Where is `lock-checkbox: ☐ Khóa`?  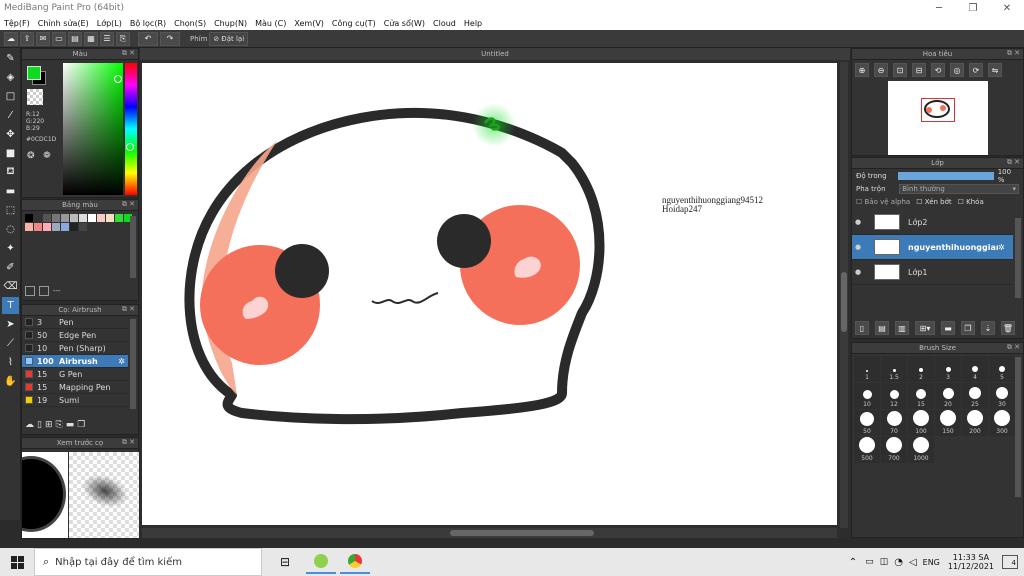
lock-checkbox: ☐ Khóa is located at coordinates (971, 202).